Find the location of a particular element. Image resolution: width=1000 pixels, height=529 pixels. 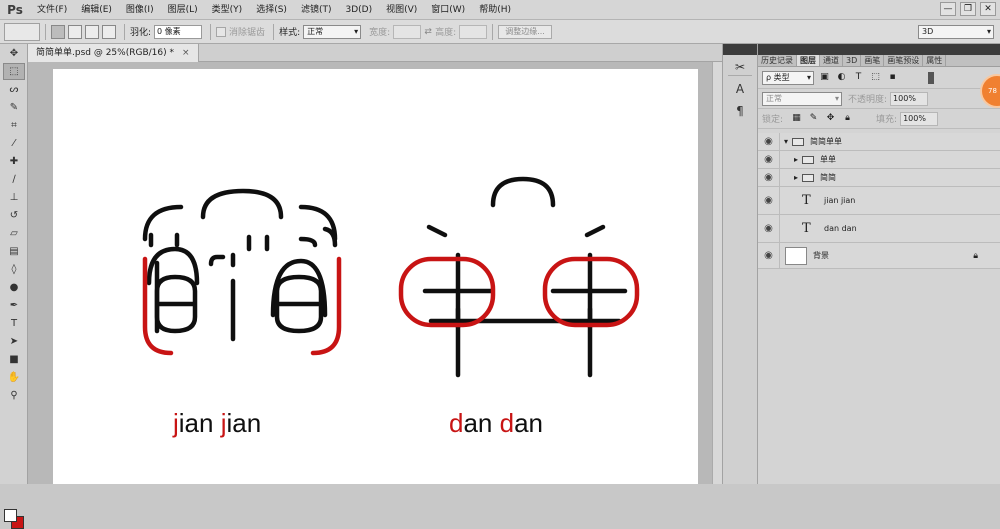

blur-tool-icon: ◊ is located at coordinates (14, 269).